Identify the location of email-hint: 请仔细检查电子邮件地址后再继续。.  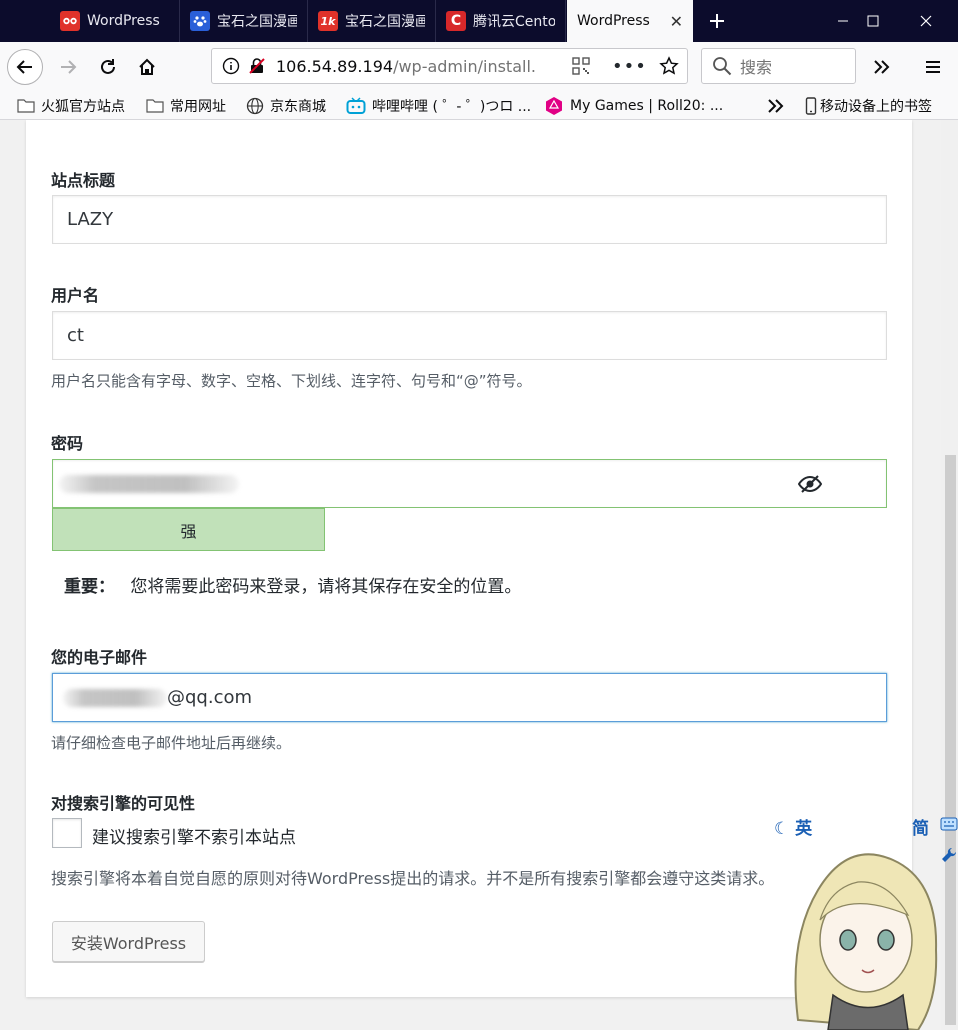
(171, 743).